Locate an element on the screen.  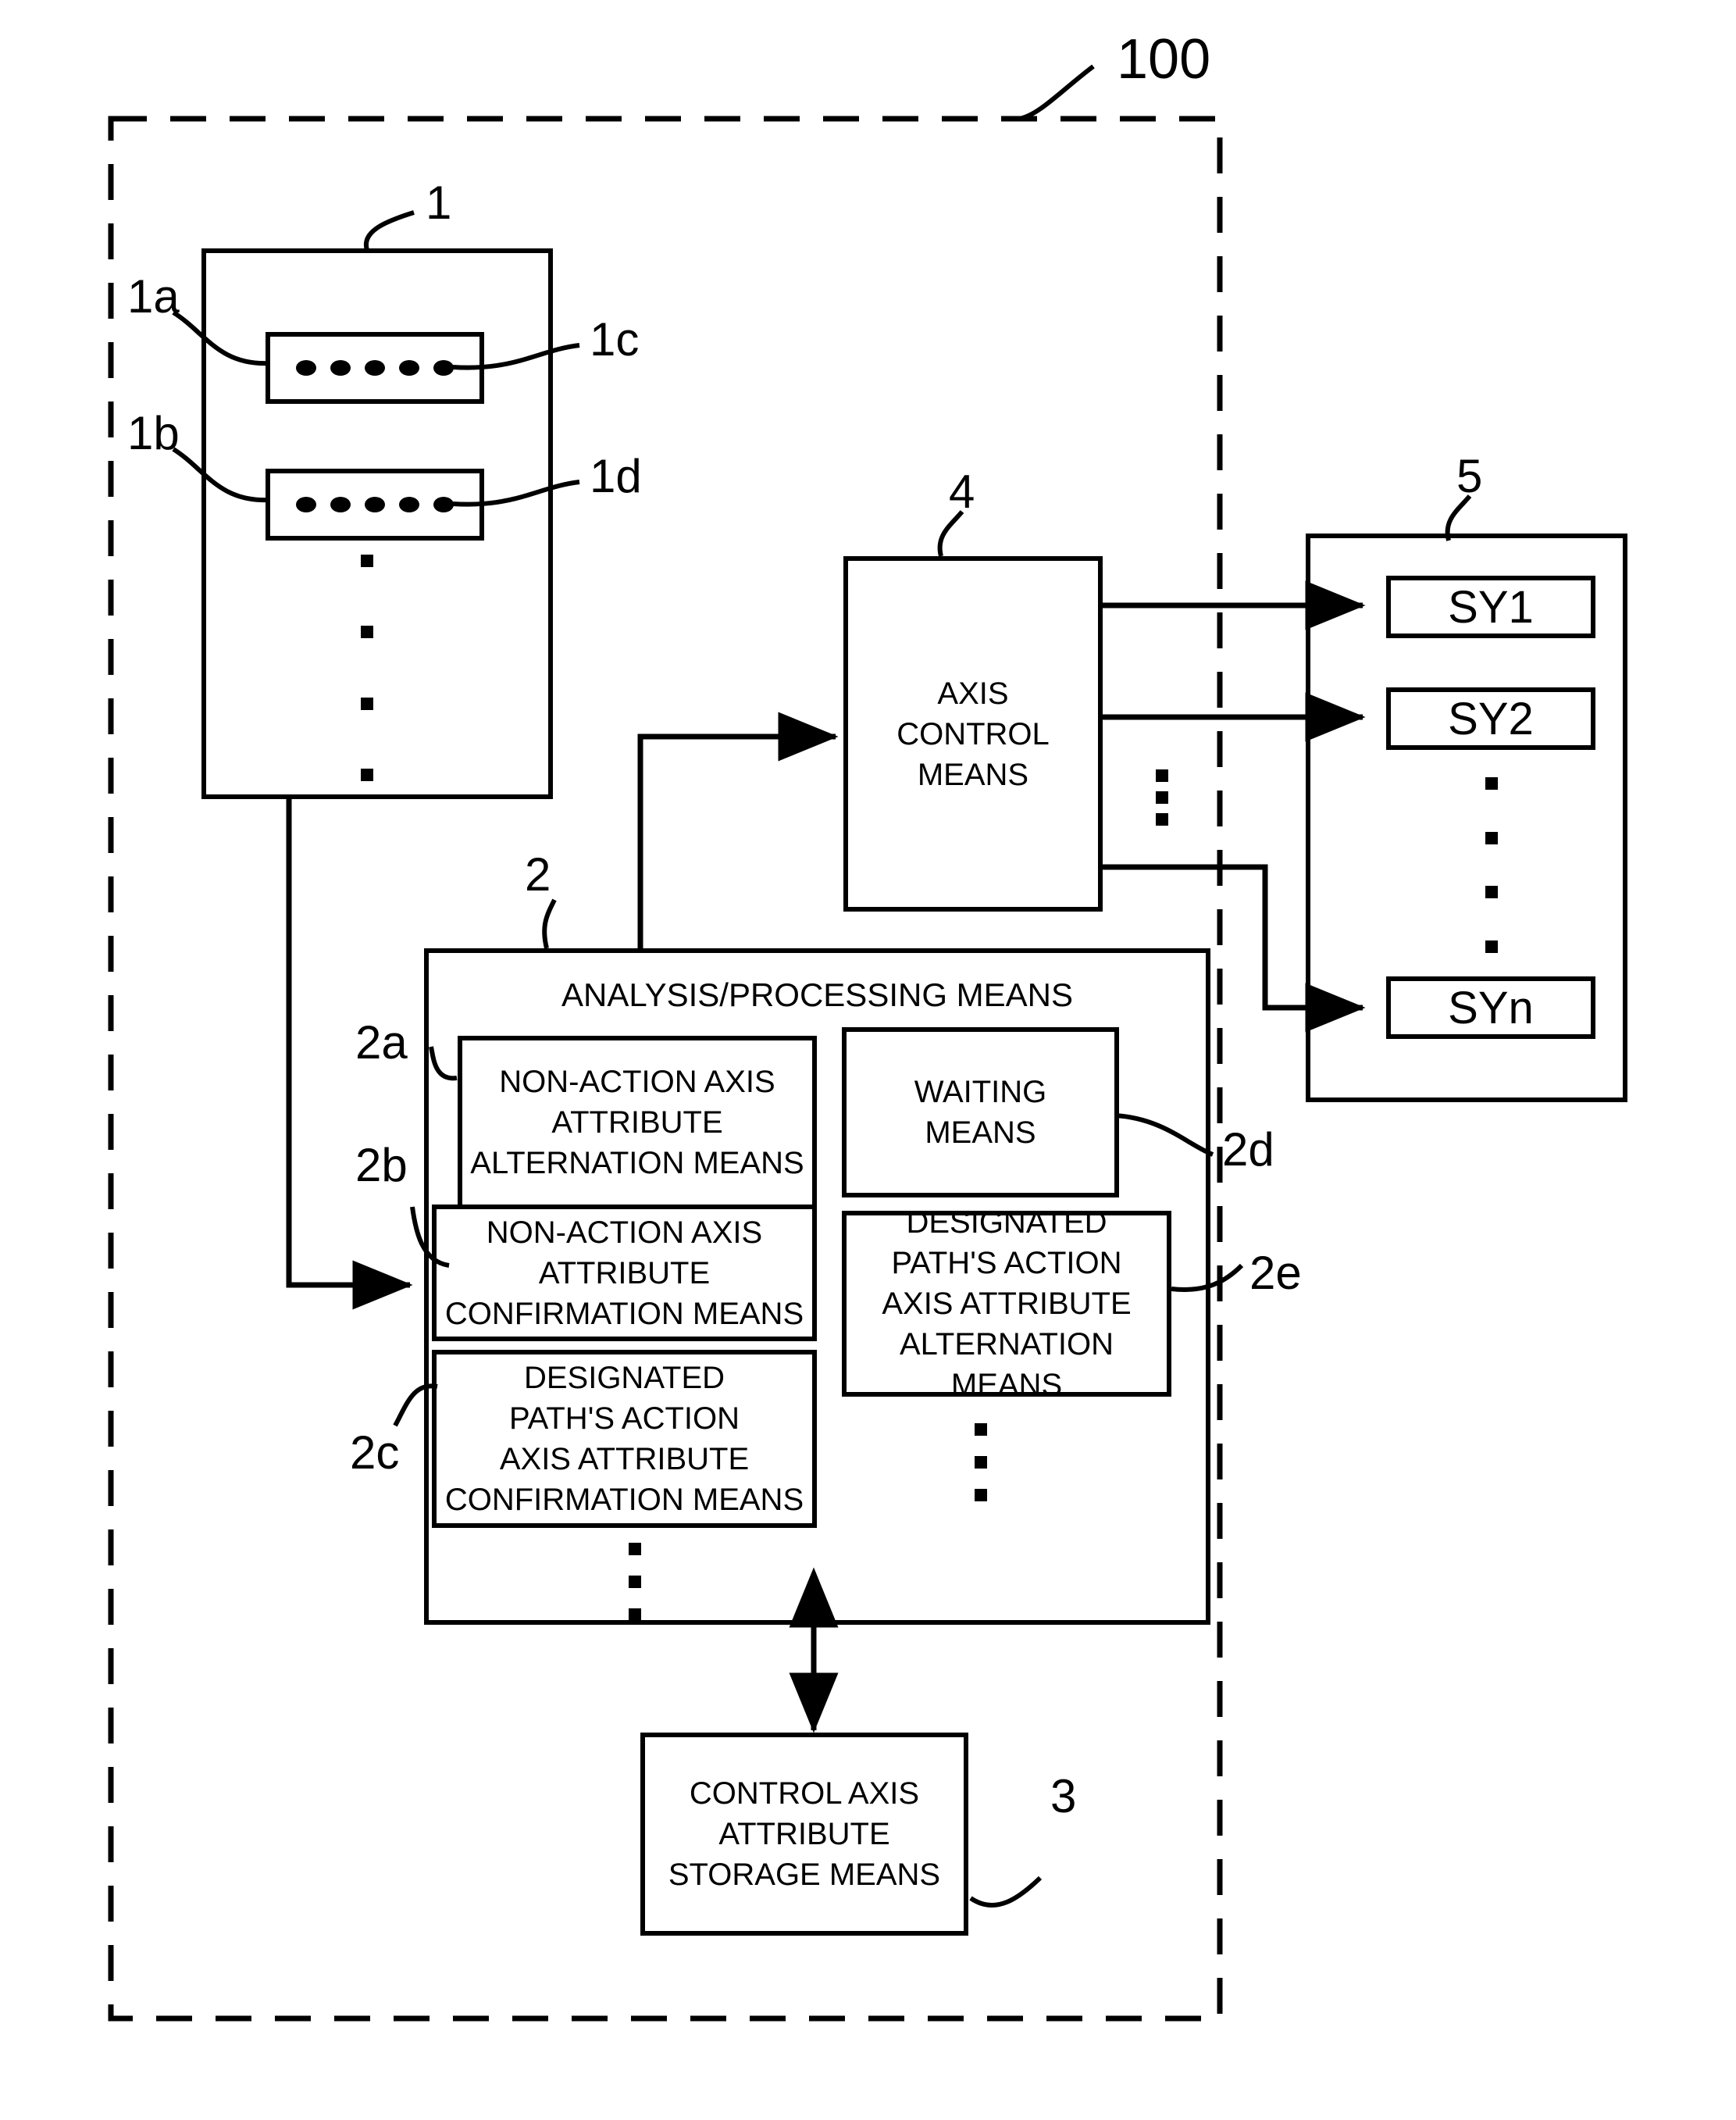
analysis-right-column-ellipsis is located at coordinates (981, 1462).